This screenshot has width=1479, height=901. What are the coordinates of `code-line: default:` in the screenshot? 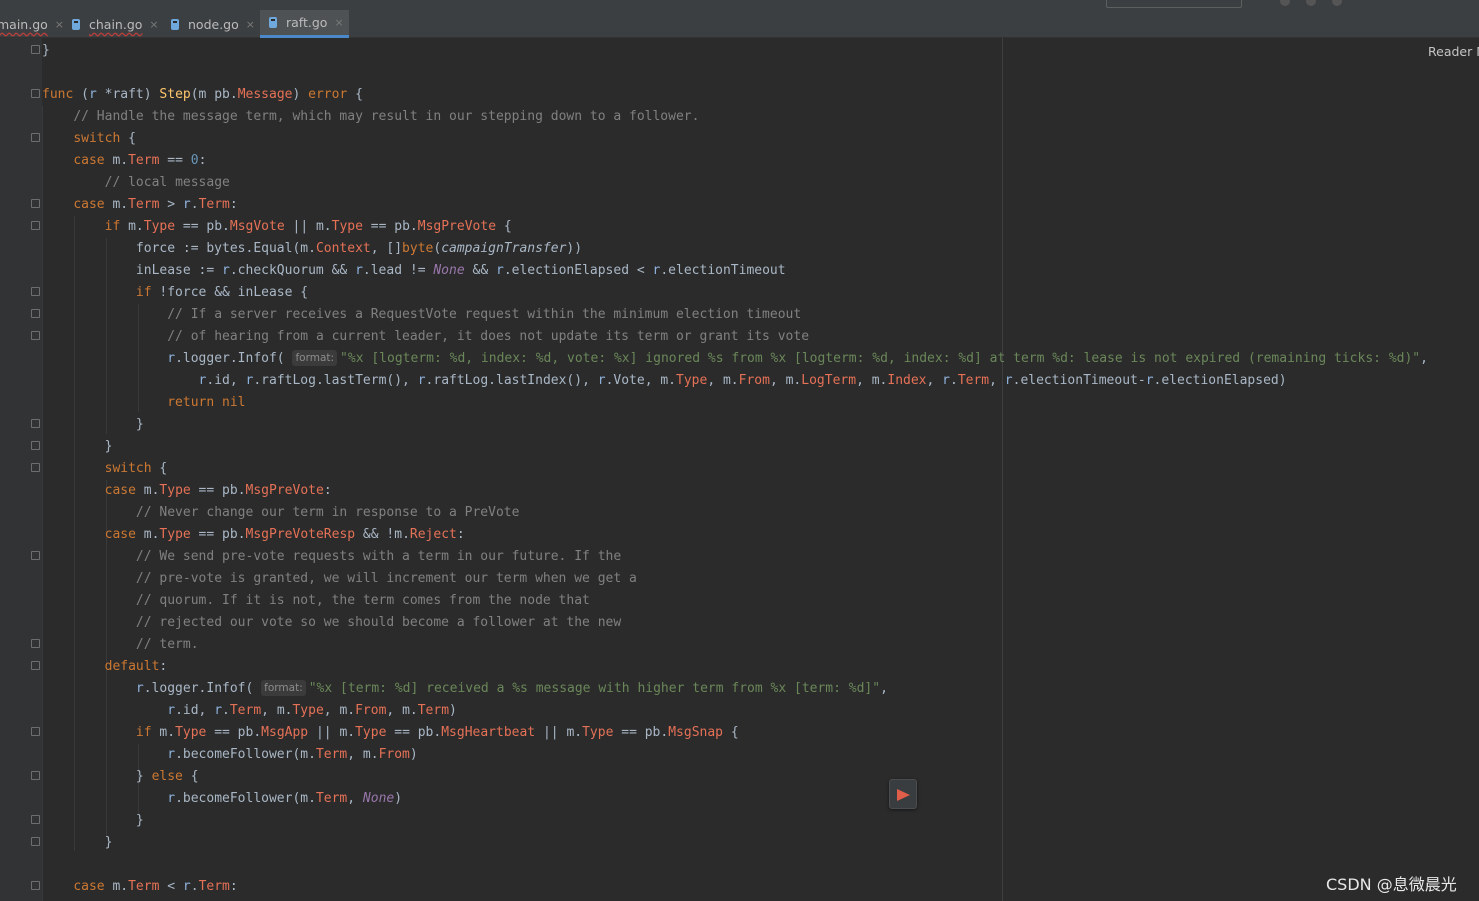 It's located at (136, 666).